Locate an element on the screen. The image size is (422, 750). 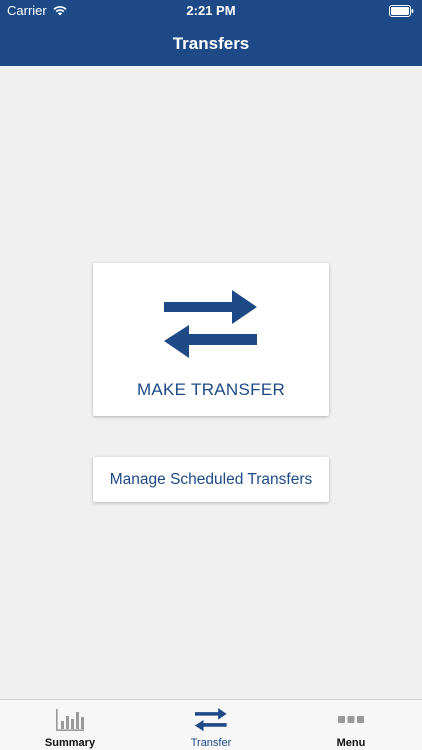
manage-scheduled-transfers-button: Manage Scheduled Transfers is located at coordinates (211, 479).